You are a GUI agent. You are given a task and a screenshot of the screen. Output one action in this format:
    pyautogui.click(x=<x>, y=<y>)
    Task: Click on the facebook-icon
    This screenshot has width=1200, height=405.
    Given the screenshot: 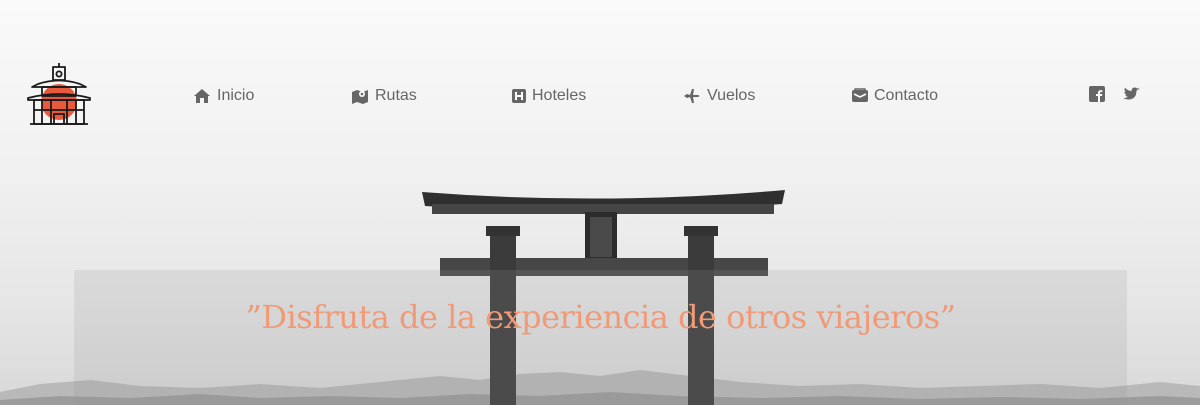 What is the action you would take?
    pyautogui.click(x=1097, y=94)
    